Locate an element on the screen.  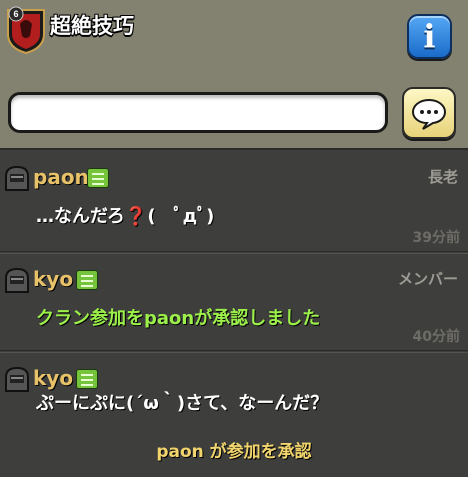
badge-level: 6 is located at coordinates (15, 14).